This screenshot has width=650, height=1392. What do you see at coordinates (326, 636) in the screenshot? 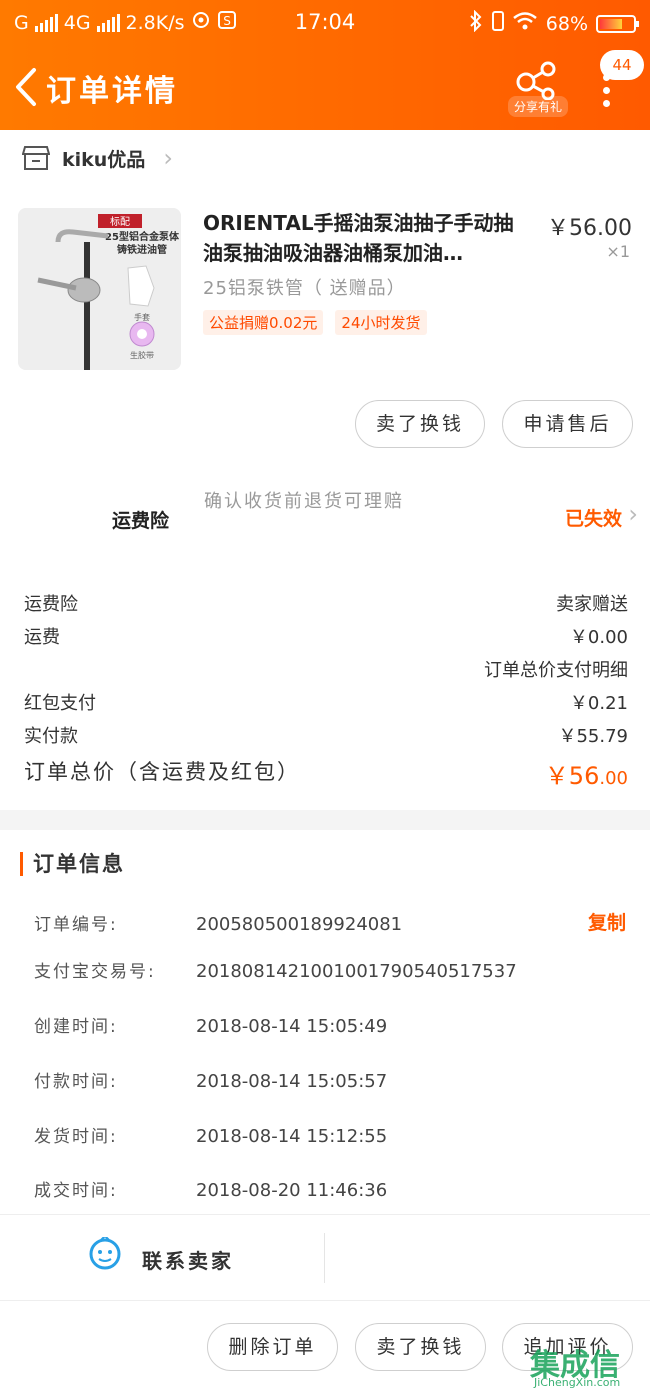
I see `fee-shipping-row: 运费 ￥0.00` at bounding box center [326, 636].